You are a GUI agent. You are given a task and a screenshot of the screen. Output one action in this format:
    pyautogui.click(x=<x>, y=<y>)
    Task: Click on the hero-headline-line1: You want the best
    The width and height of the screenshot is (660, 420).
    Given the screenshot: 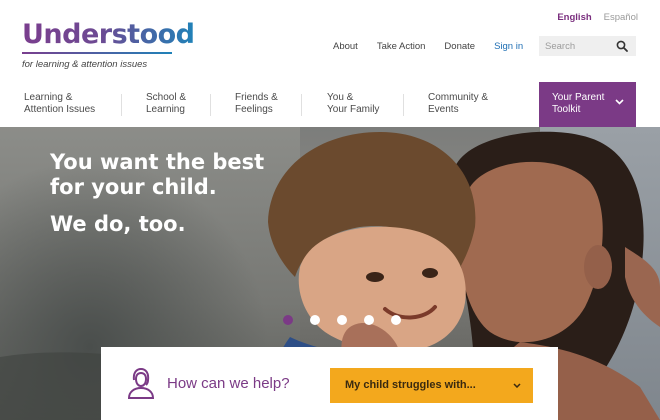 What is the action you would take?
    pyautogui.click(x=157, y=162)
    